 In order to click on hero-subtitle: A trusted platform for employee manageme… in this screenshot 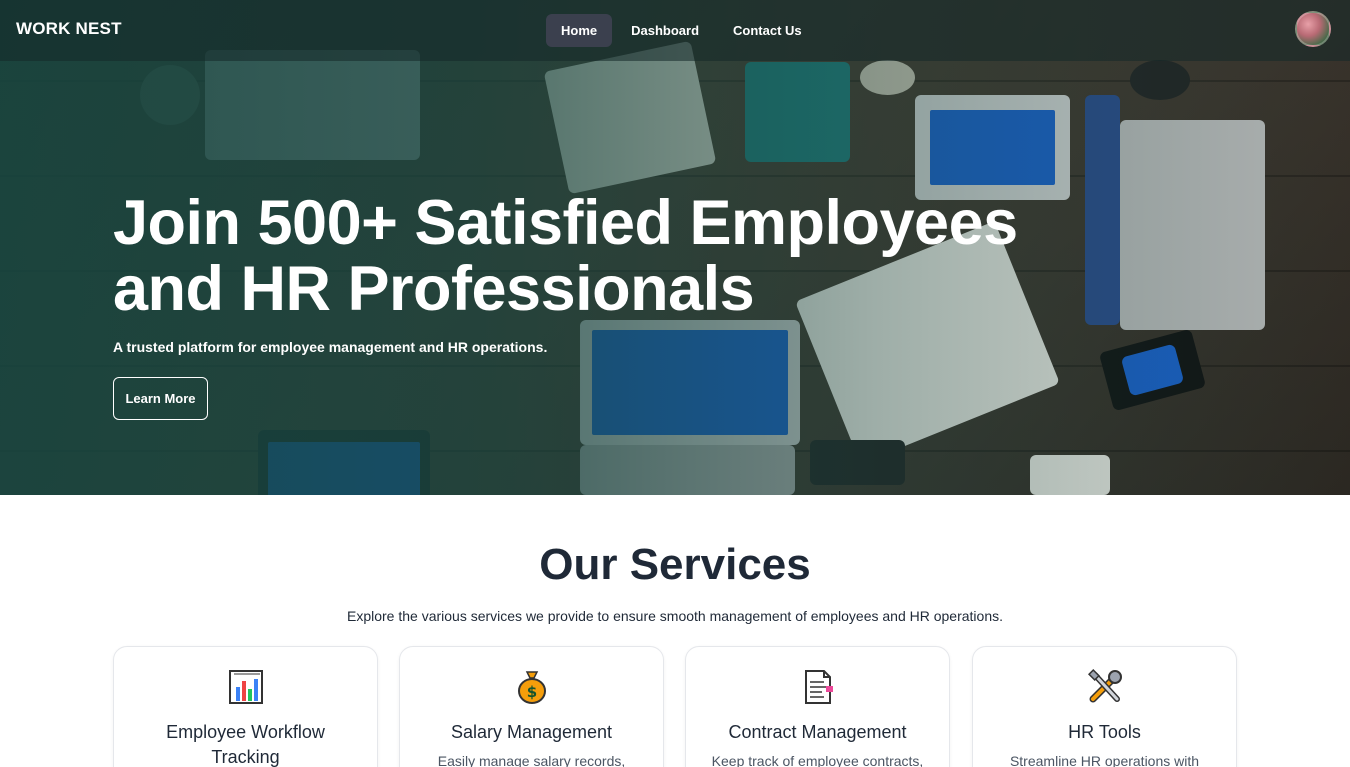, I will do `click(330, 347)`.